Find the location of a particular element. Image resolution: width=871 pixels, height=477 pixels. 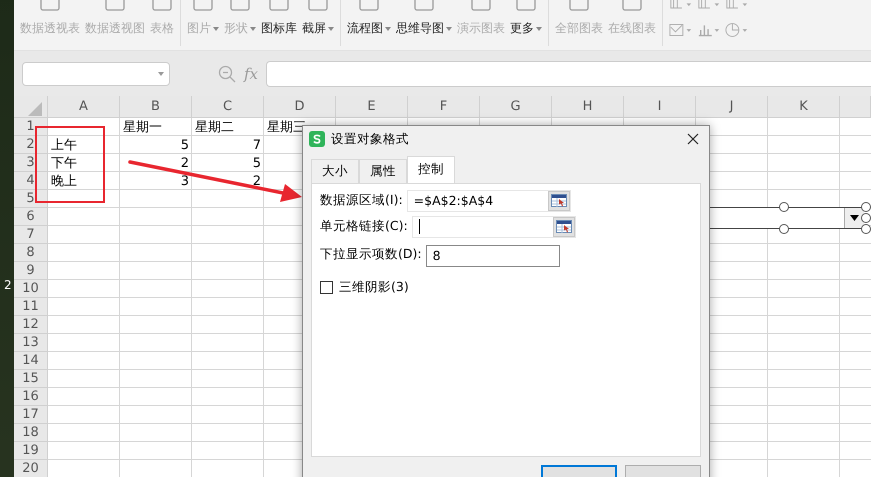

row-header: 8 is located at coordinates (31, 253).